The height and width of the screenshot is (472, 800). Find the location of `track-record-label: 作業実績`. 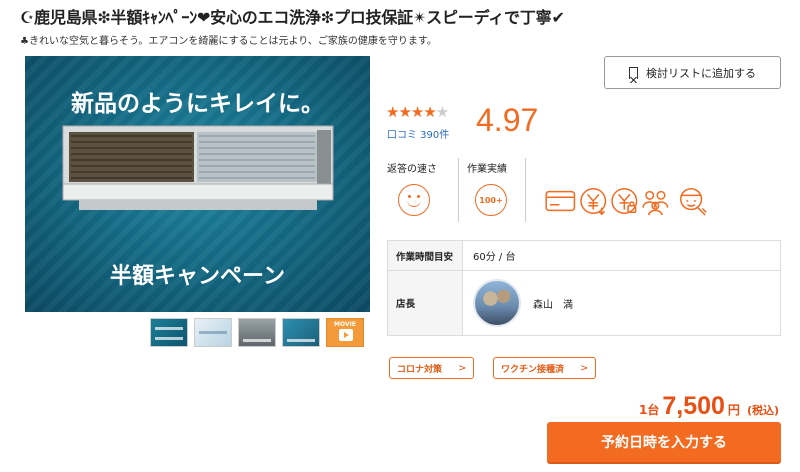

track-record-label: 作業実績 is located at coordinates (487, 169).